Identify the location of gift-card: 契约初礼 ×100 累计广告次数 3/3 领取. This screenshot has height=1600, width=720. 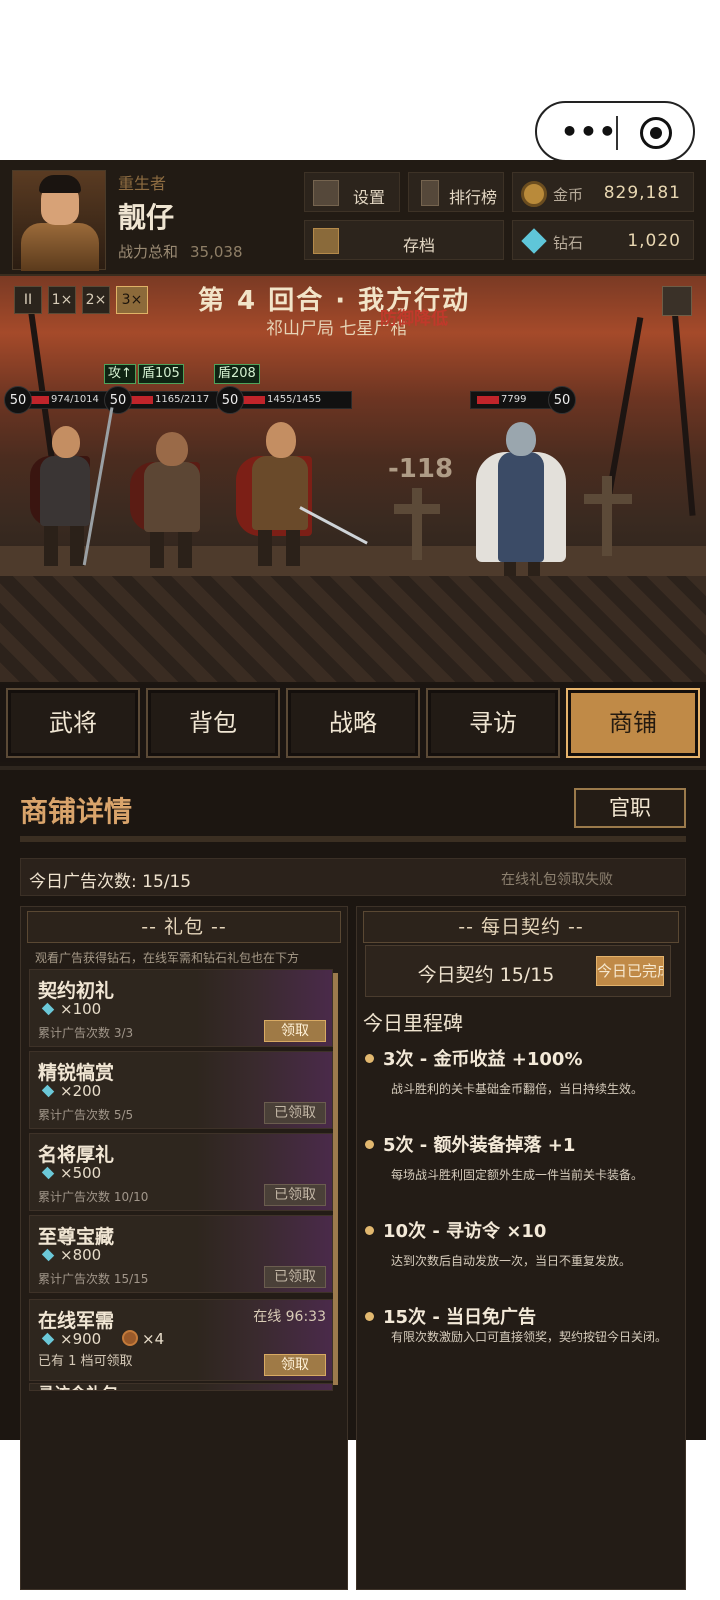
(181, 1008).